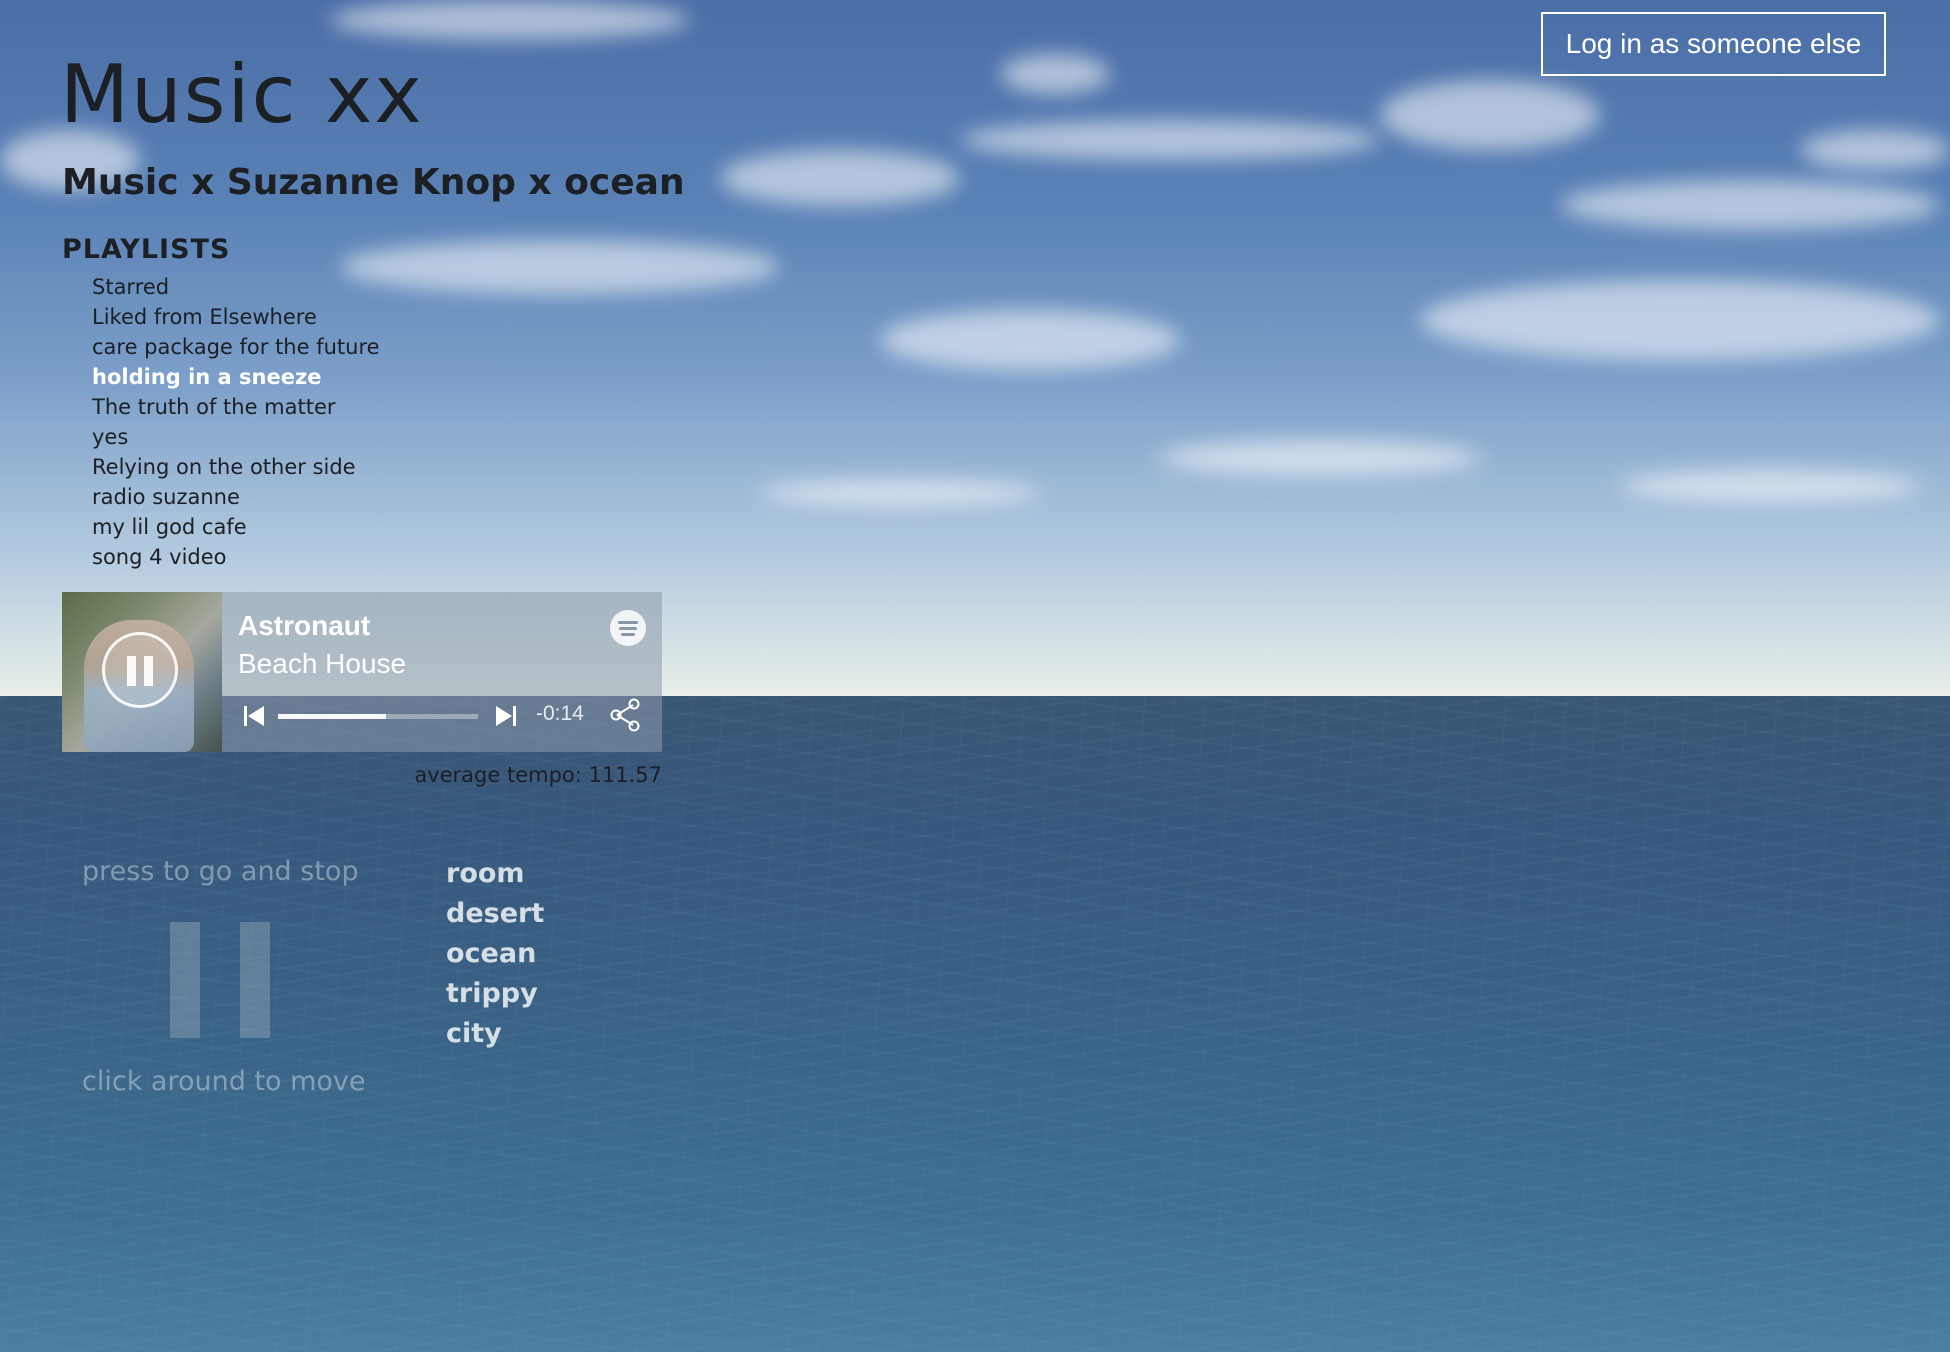 This screenshot has height=1352, width=1950. Describe the element at coordinates (236, 407) in the screenshot. I see `playlist-item: The truth of the matter` at that location.